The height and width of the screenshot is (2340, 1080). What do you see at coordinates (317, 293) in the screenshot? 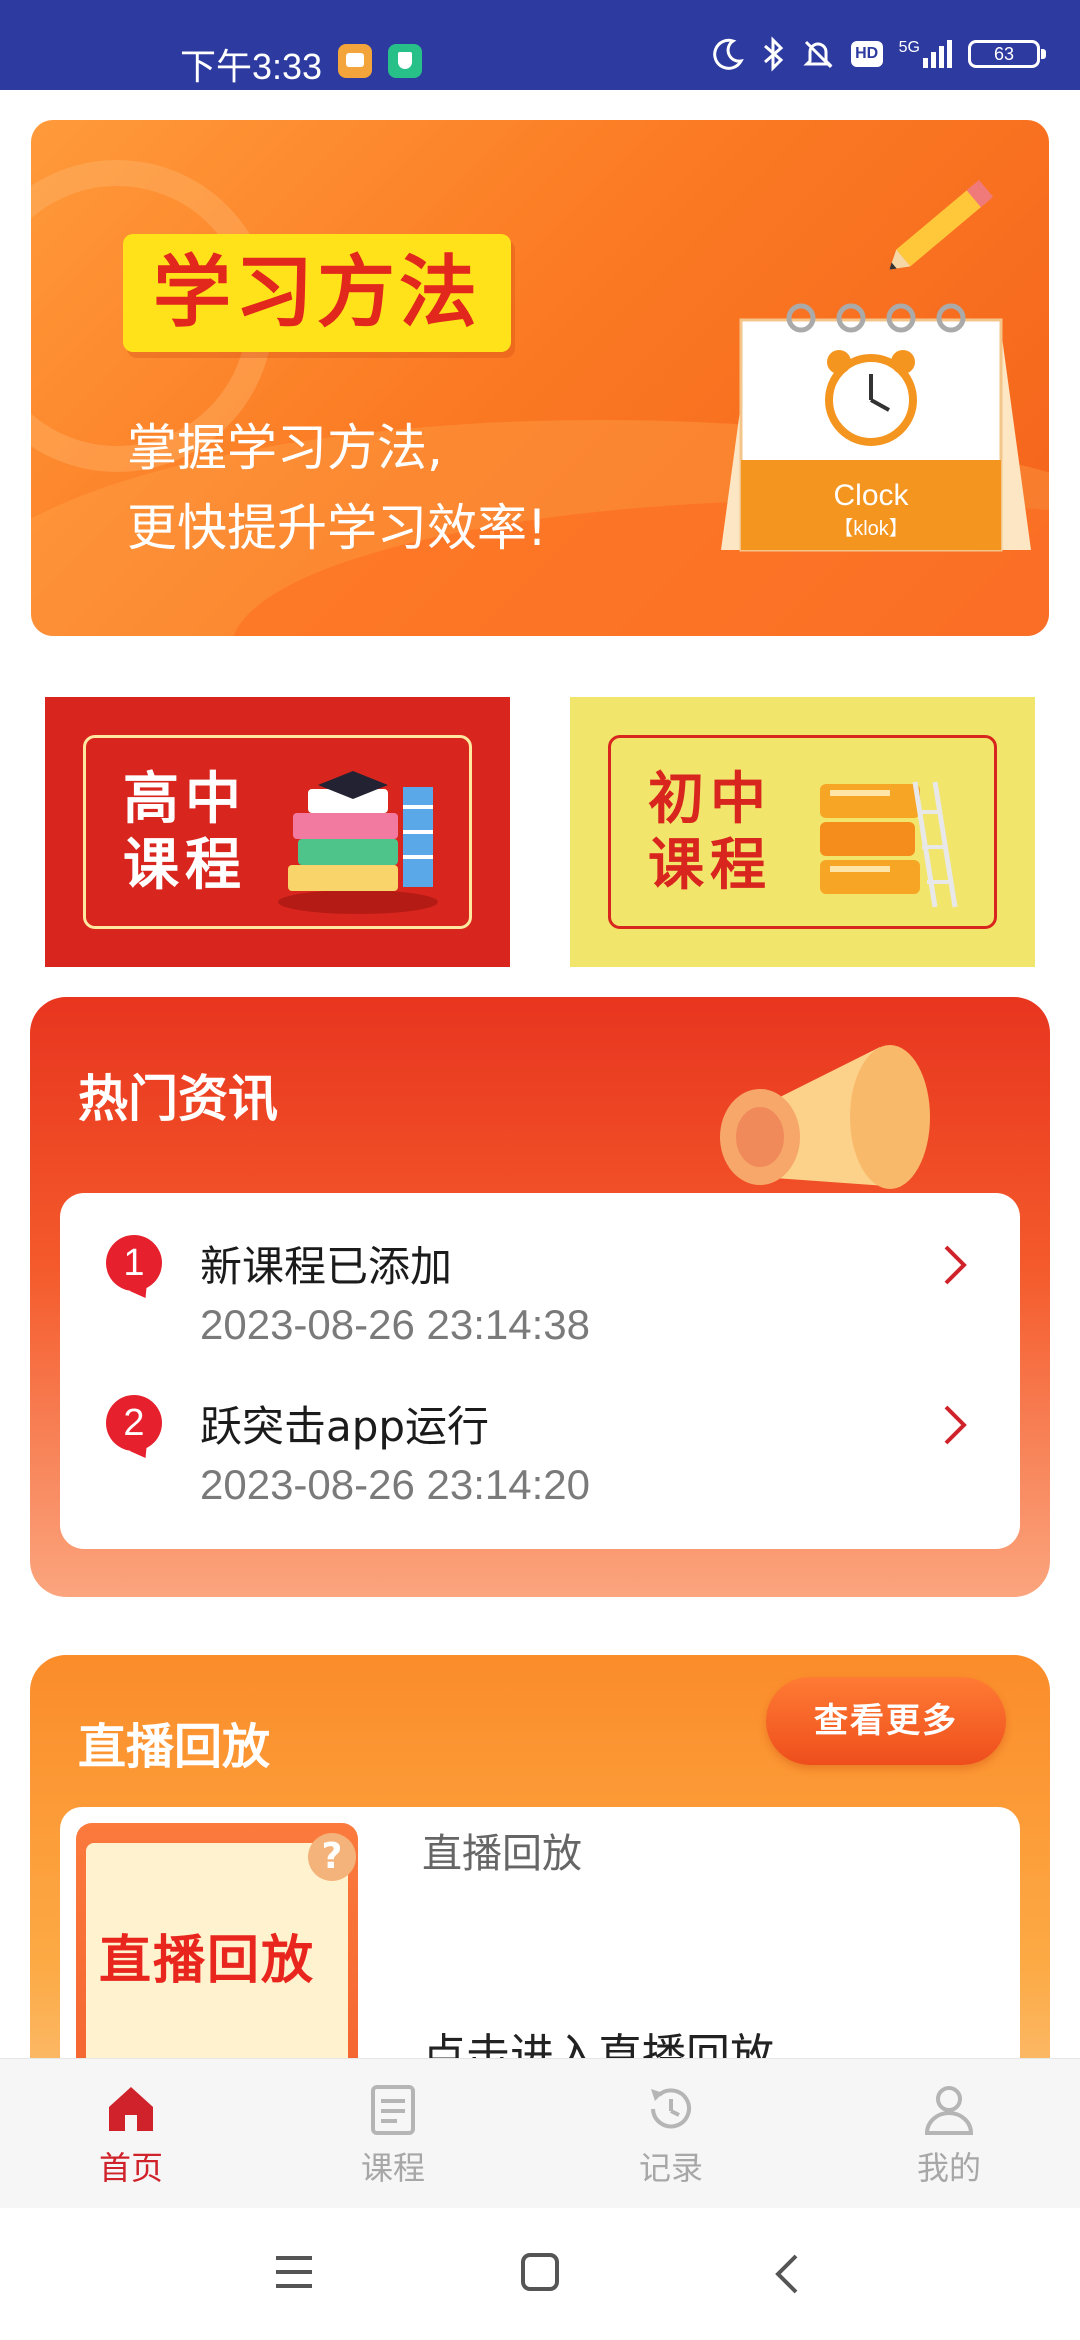
I see `banner-tag: 学习方法` at bounding box center [317, 293].